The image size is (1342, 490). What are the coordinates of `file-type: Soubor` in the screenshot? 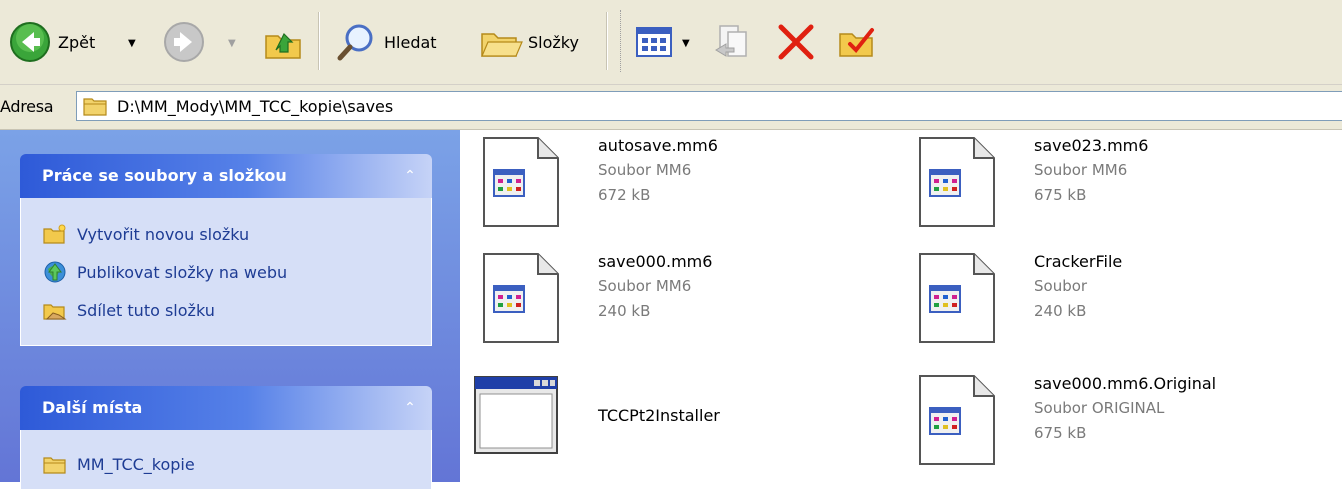 It's located at (1061, 286).